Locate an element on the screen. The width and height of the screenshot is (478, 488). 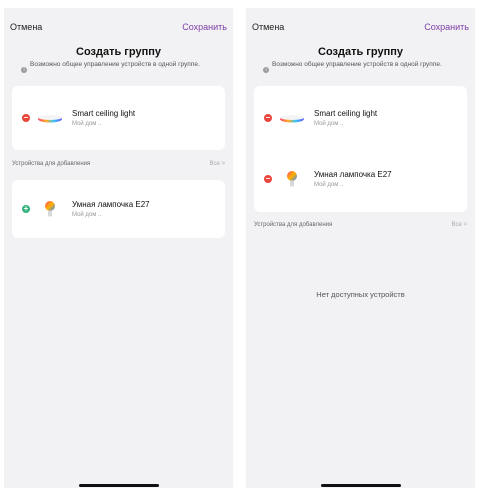
list-item: + Умная лампочка E27 Мой дом .. is located at coordinates (118, 209).